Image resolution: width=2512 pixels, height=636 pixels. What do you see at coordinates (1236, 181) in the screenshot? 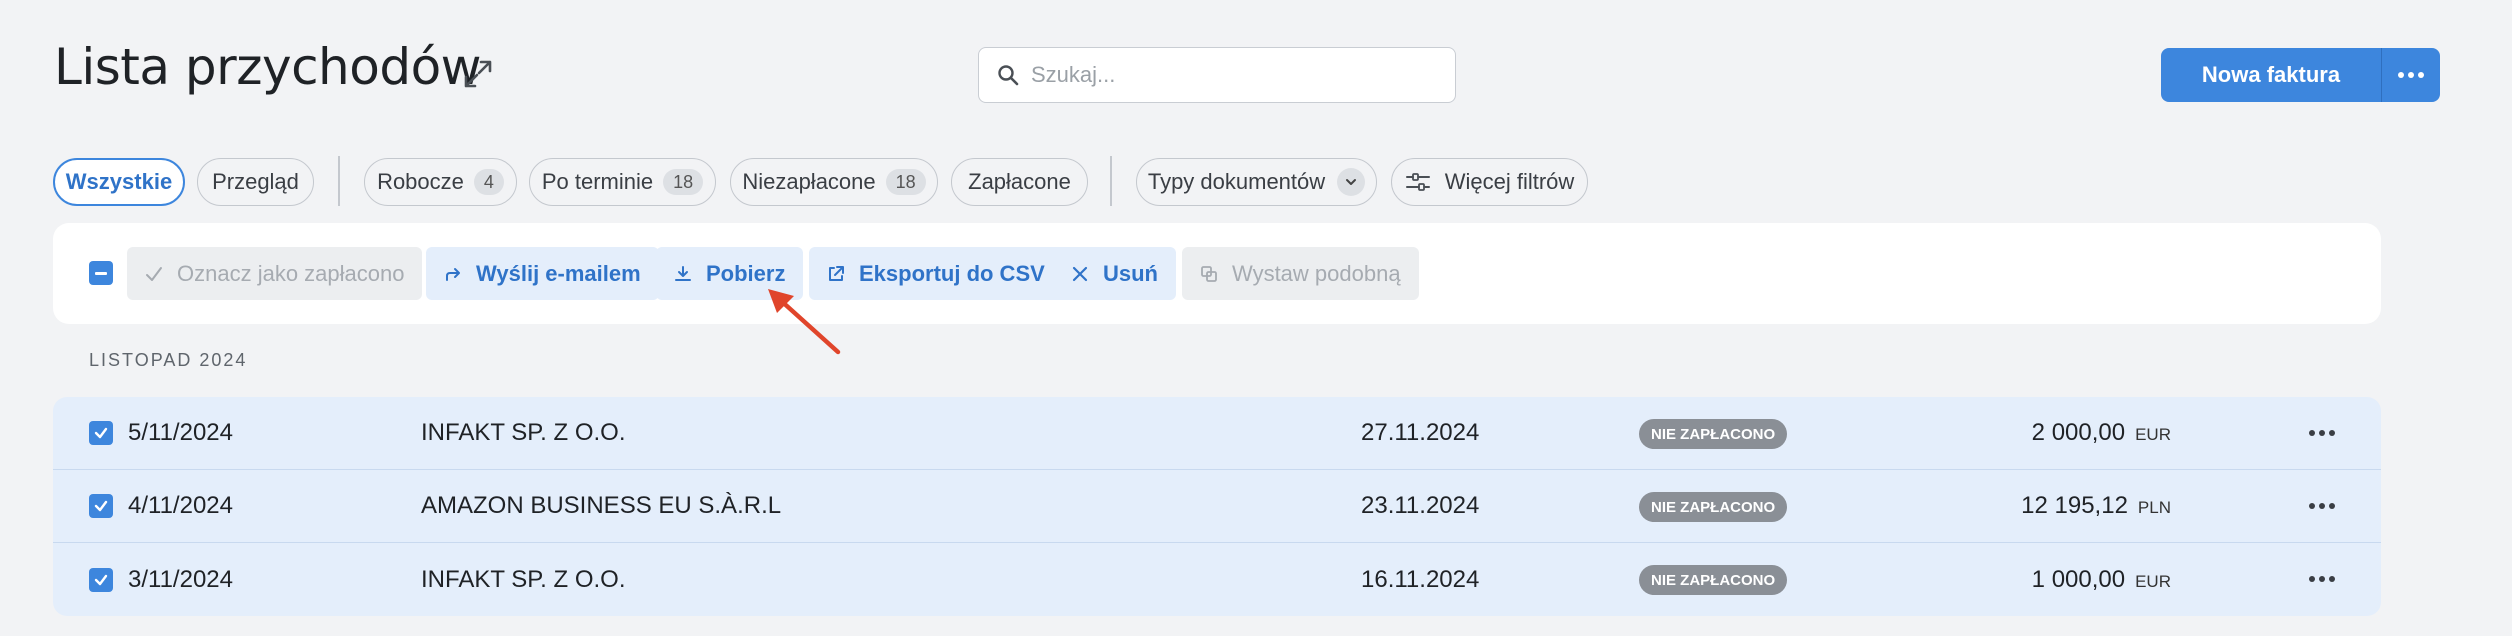
I see `filter-document-types-label: Typy dokumentów` at bounding box center [1236, 181].